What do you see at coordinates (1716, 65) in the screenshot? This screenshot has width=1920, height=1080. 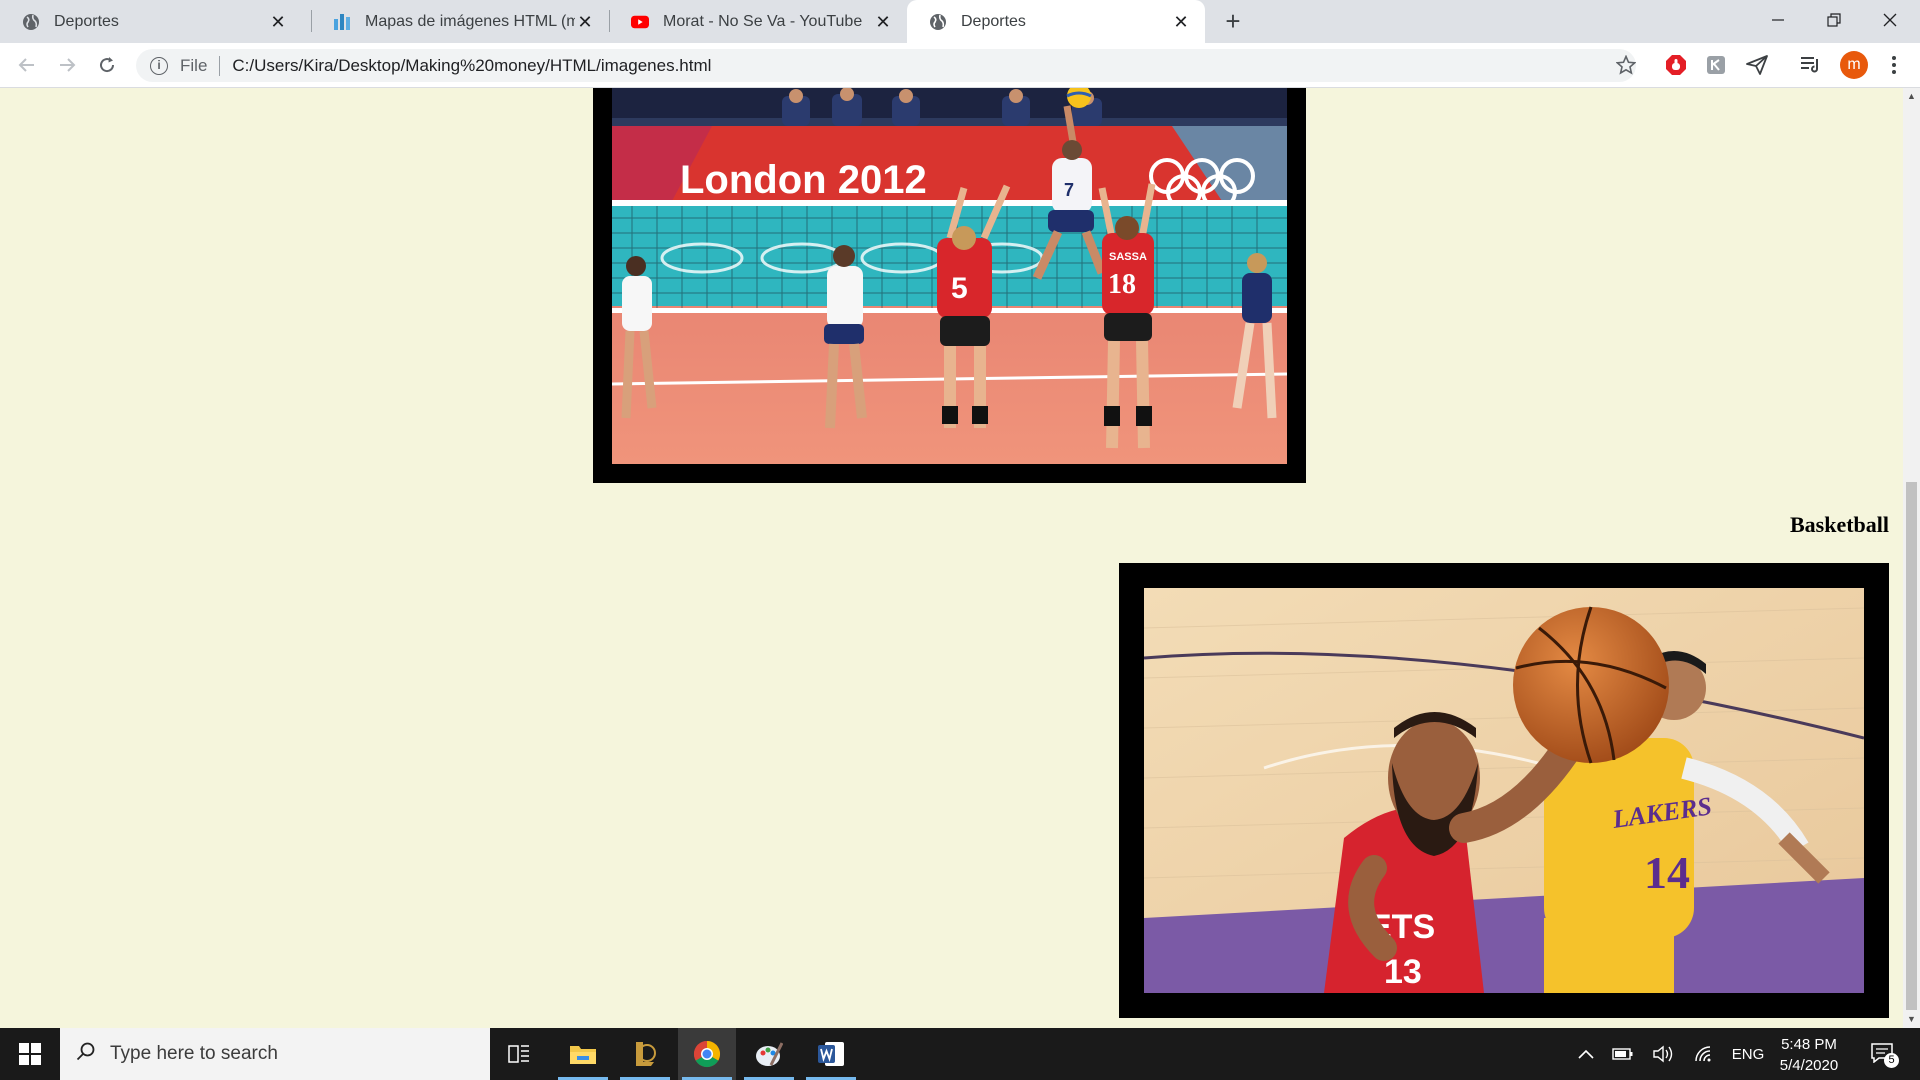 I see `extension-puzzle-icon` at bounding box center [1716, 65].